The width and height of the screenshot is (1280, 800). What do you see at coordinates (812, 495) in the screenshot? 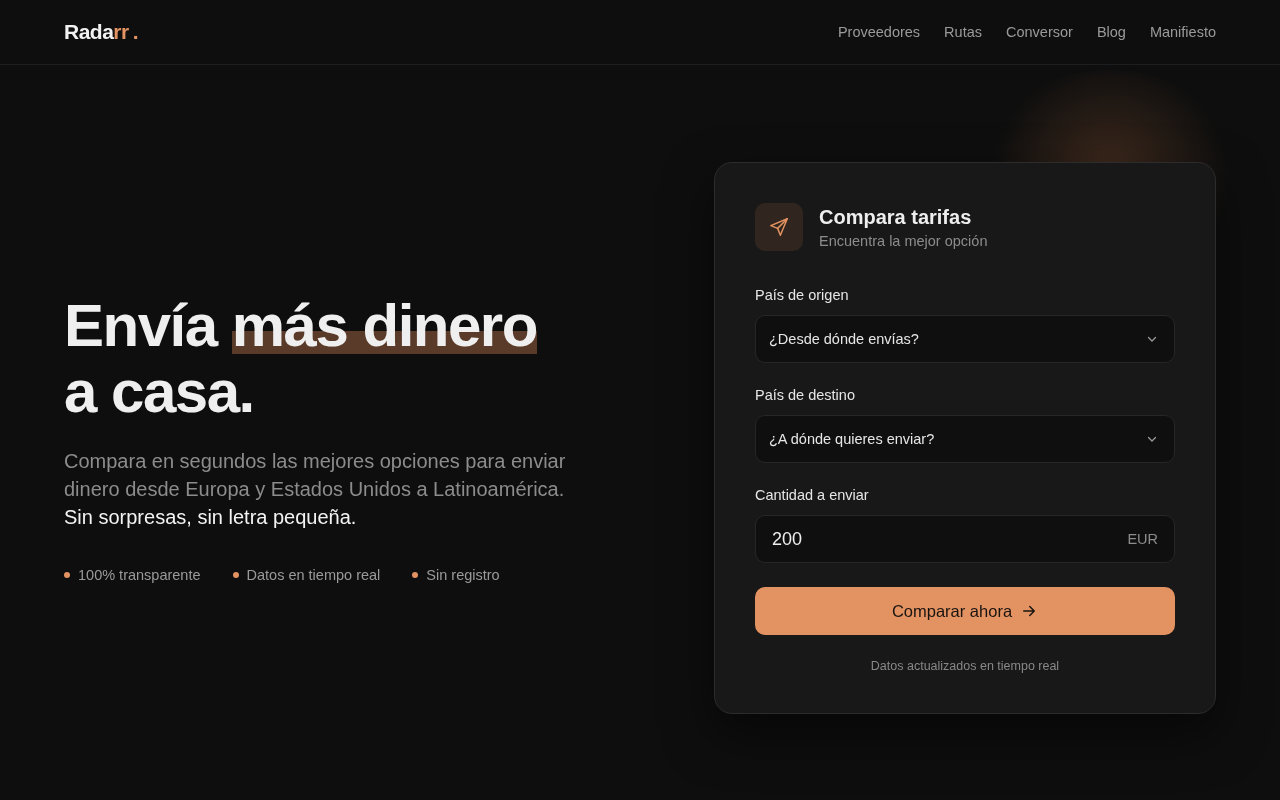
I see `field-label: Cantidad a enviar` at bounding box center [812, 495].